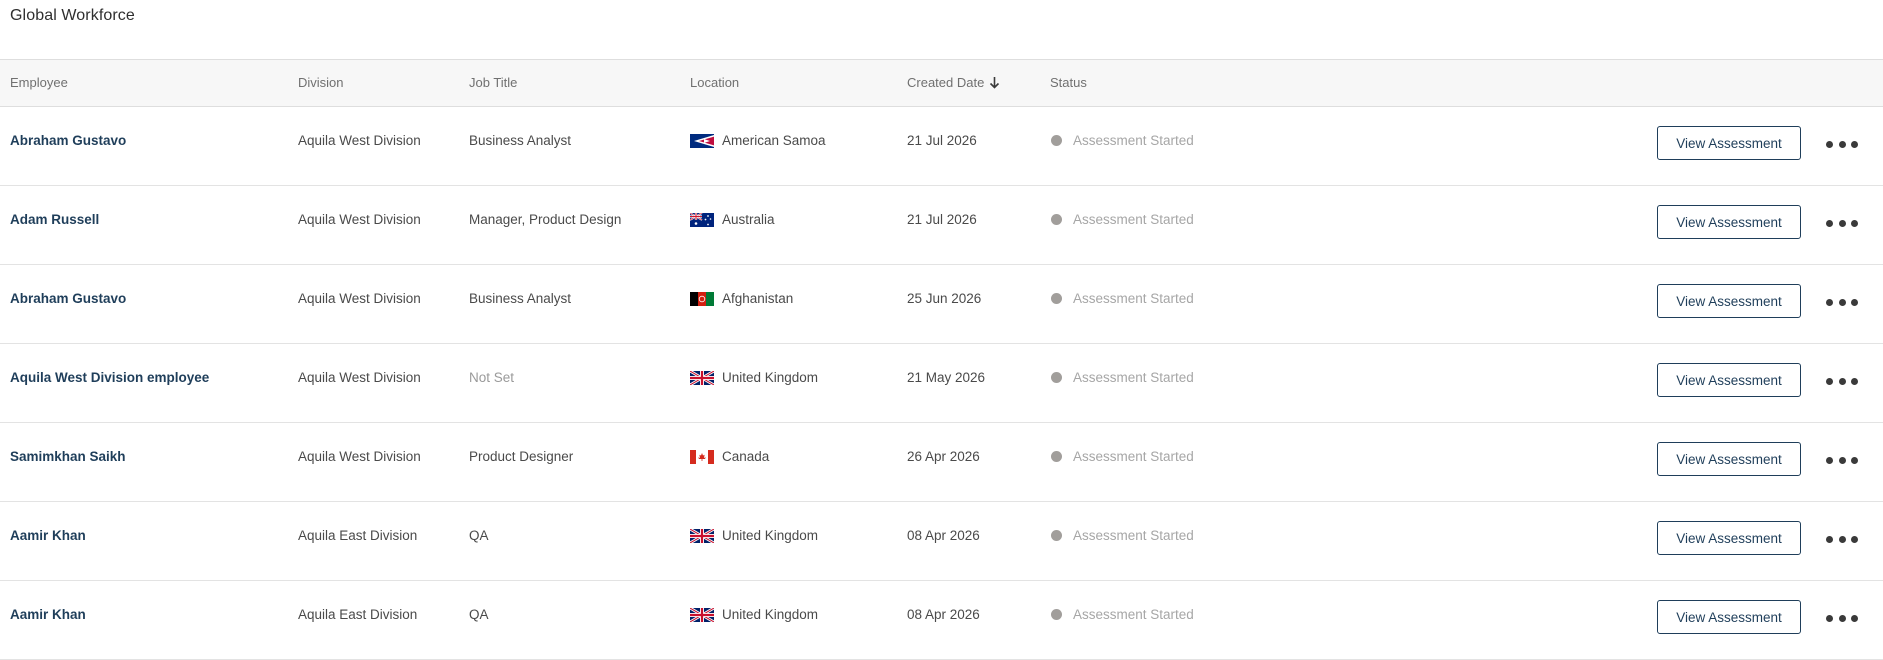 The image size is (1883, 660). I want to click on created-date-cell: 21 May 2026, so click(946, 377).